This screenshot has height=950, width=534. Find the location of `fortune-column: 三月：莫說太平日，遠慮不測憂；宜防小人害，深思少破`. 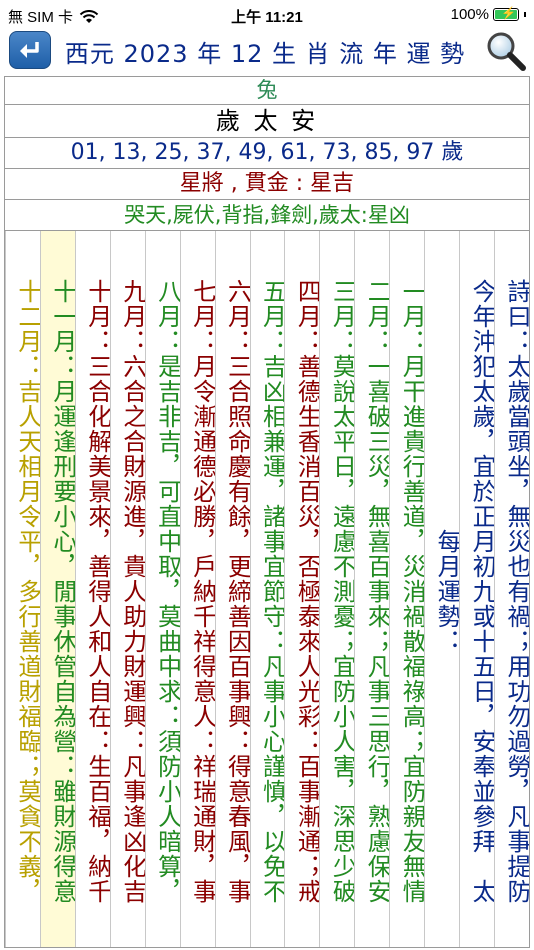

fortune-column: 三月：莫說太平日，遠慮不測憂；宜防小人害，深思少破 is located at coordinates (337, 589).